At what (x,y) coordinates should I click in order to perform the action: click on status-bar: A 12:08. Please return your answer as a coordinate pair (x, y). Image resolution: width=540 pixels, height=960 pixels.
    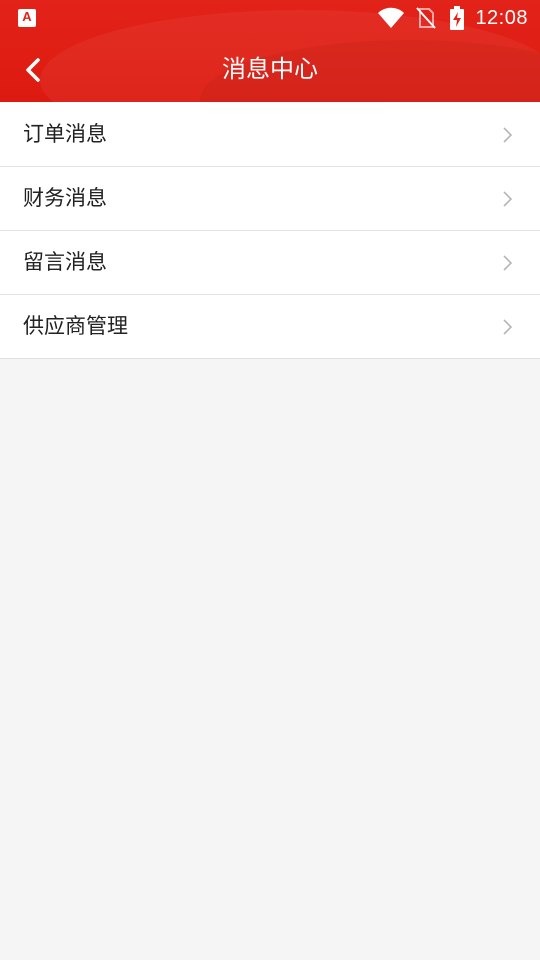
    Looking at the image, I should click on (270, 18).